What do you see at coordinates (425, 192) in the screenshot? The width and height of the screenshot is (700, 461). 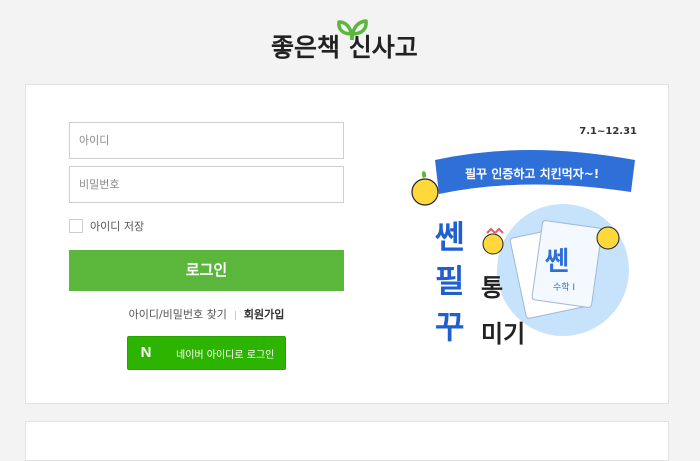 I see `mascot-icon` at bounding box center [425, 192].